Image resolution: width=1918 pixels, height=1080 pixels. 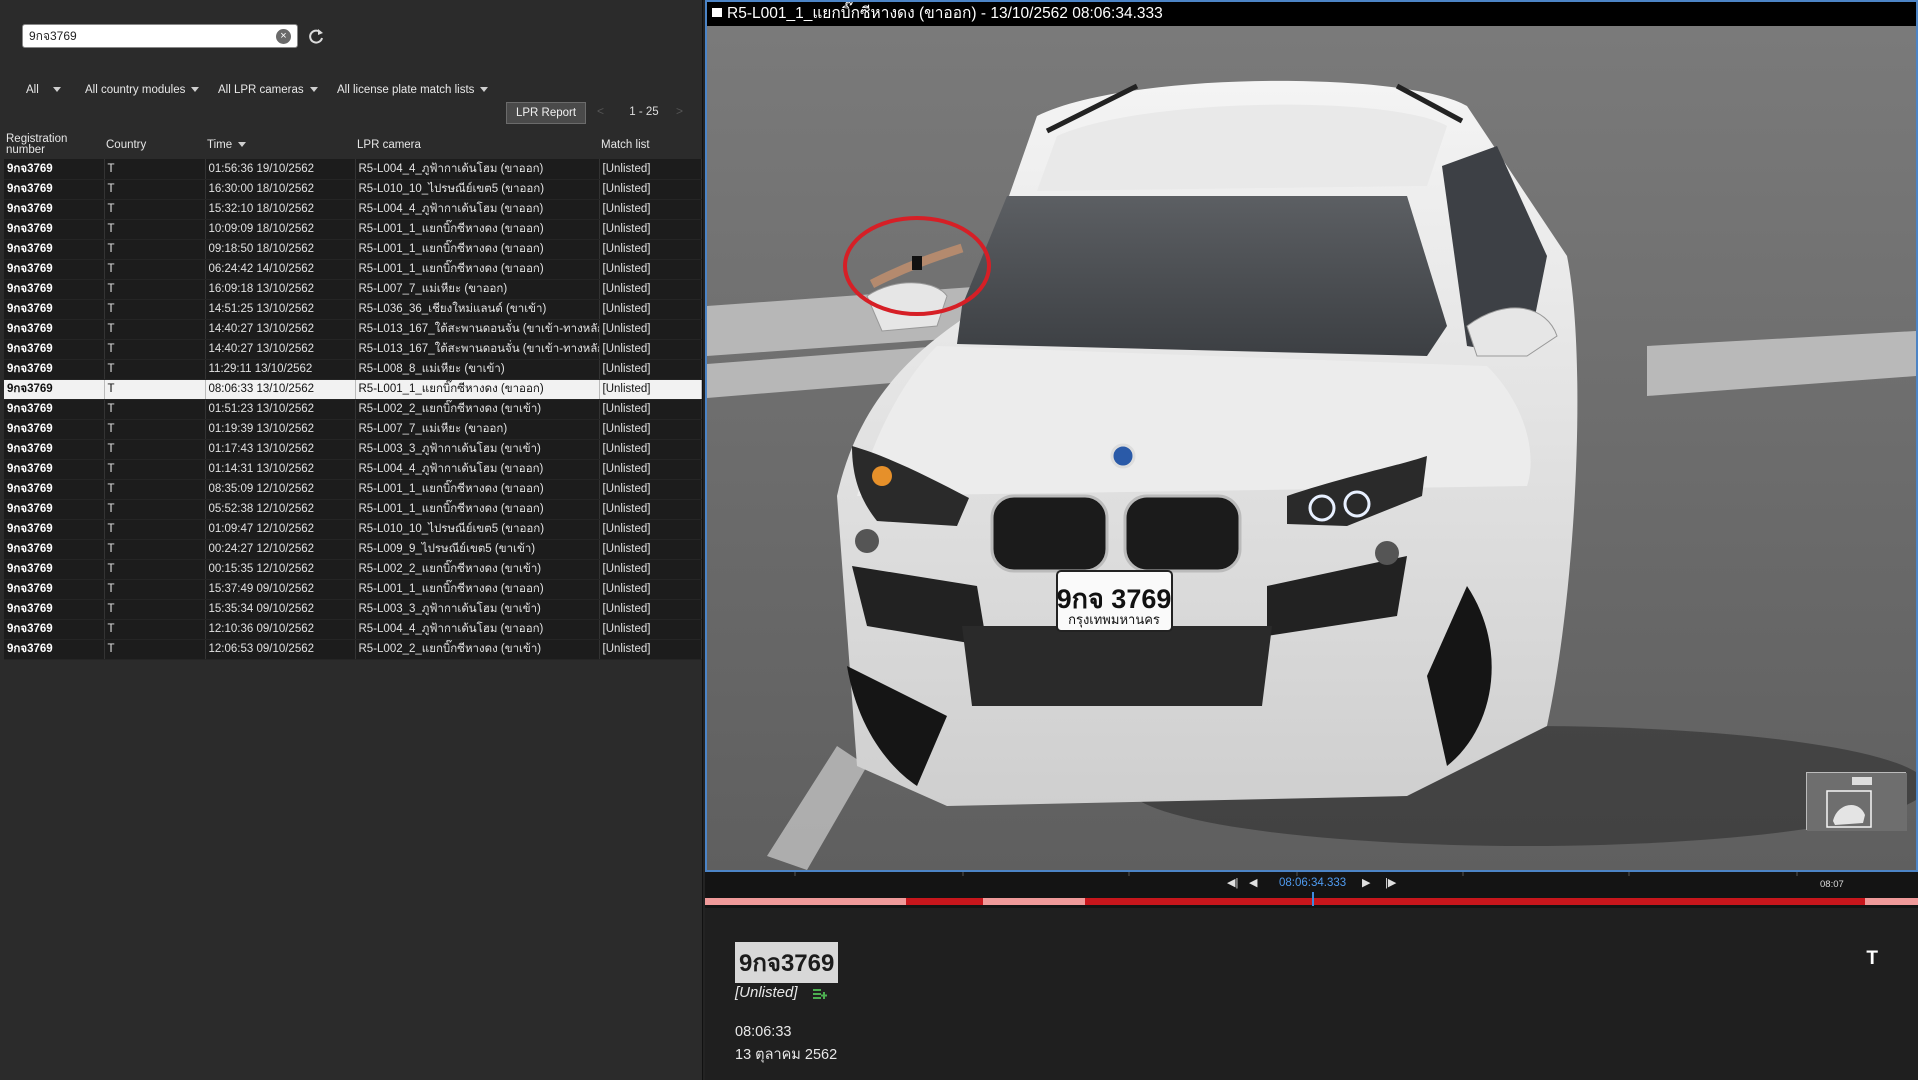 I want to click on prev-page-button: <, so click(x=600, y=111).